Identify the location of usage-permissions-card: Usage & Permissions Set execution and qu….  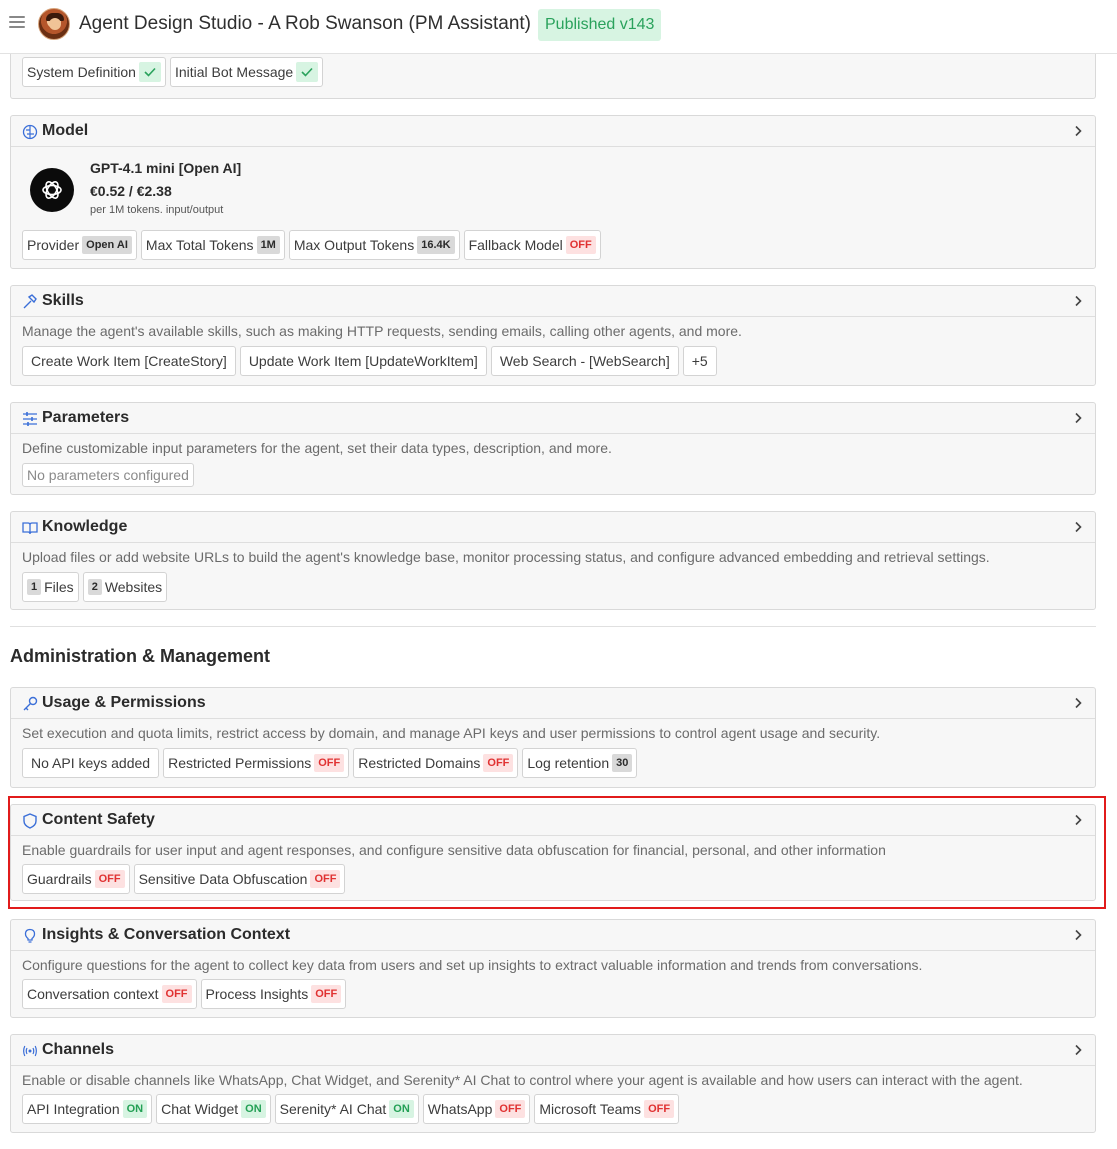
(553, 737).